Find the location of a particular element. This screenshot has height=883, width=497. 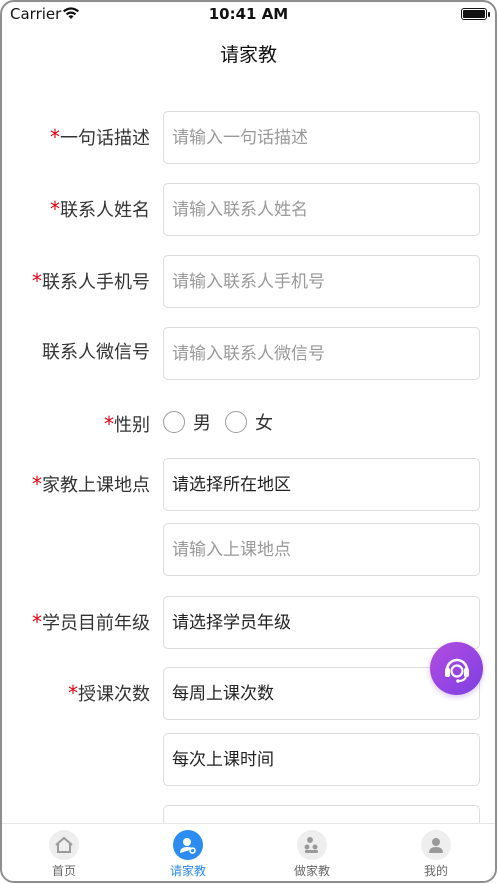

customer-service-button is located at coordinates (456, 668).